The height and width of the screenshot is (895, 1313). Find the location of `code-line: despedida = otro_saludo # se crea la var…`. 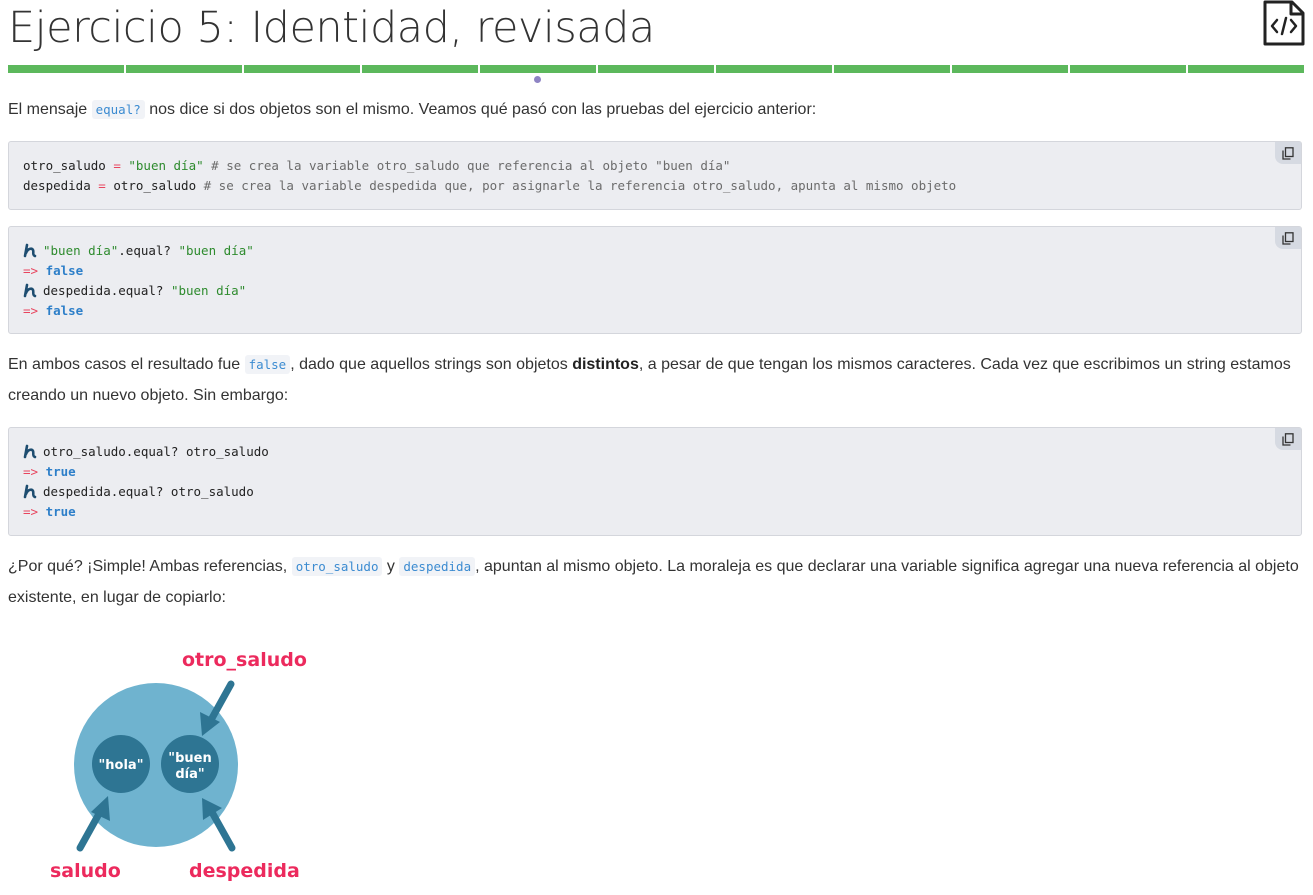

code-line: despedida = otro_saludo # se crea la var… is located at coordinates (490, 185).